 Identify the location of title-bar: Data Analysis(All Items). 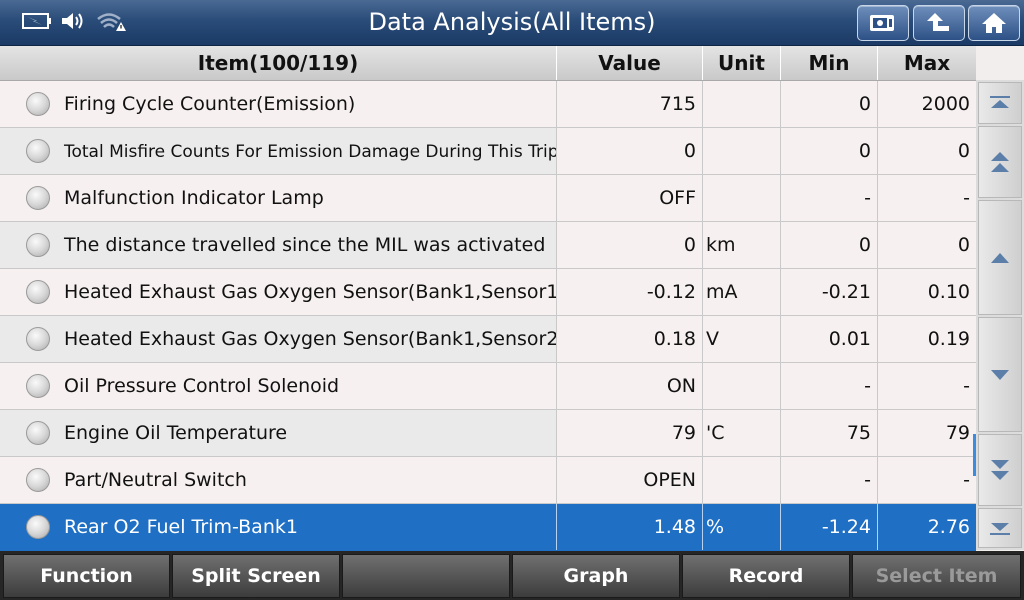
(512, 23).